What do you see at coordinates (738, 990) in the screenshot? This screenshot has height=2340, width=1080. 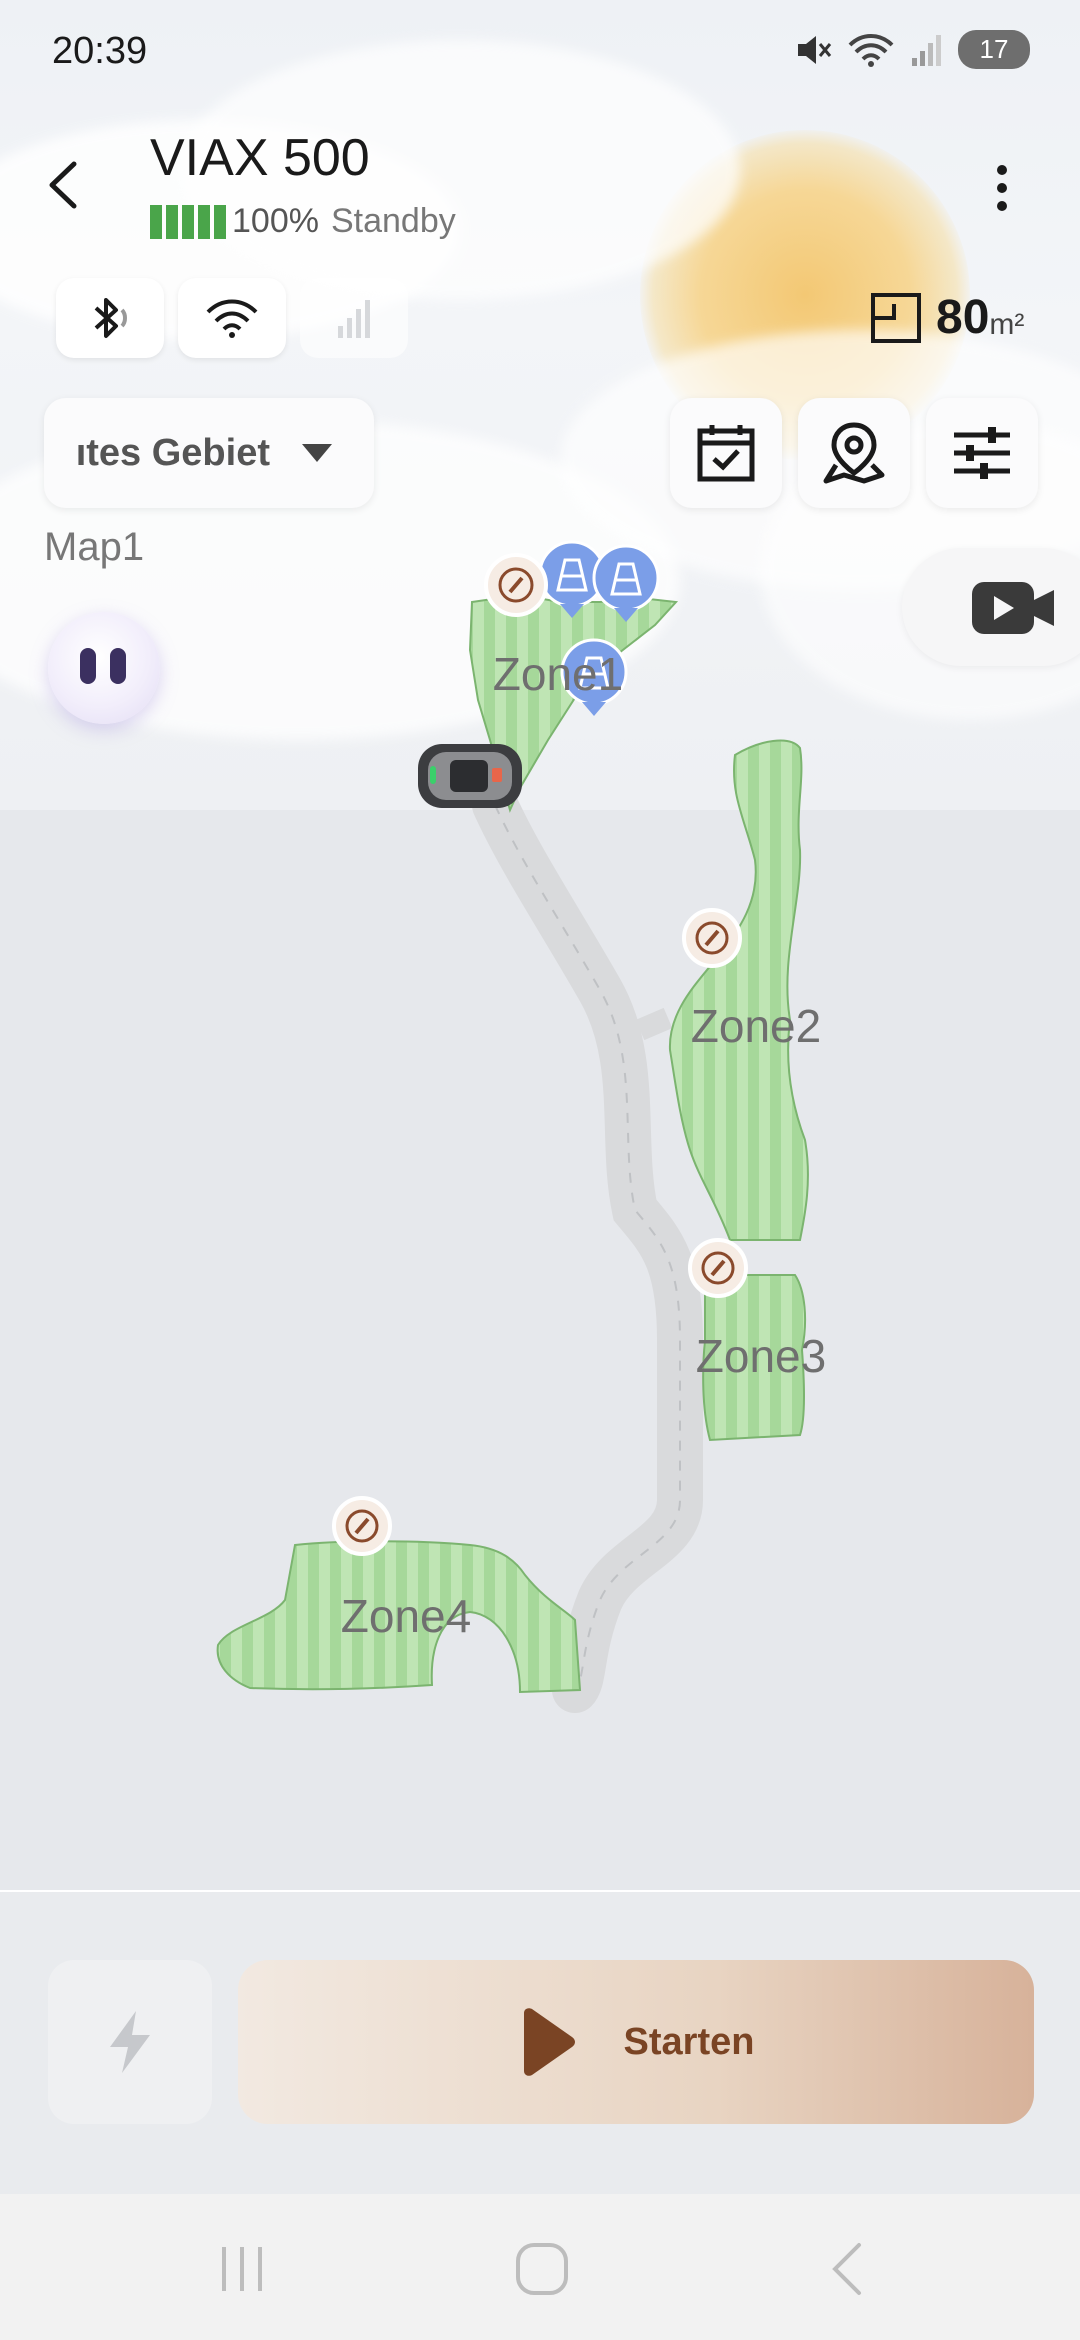 I see `zone2-area` at bounding box center [738, 990].